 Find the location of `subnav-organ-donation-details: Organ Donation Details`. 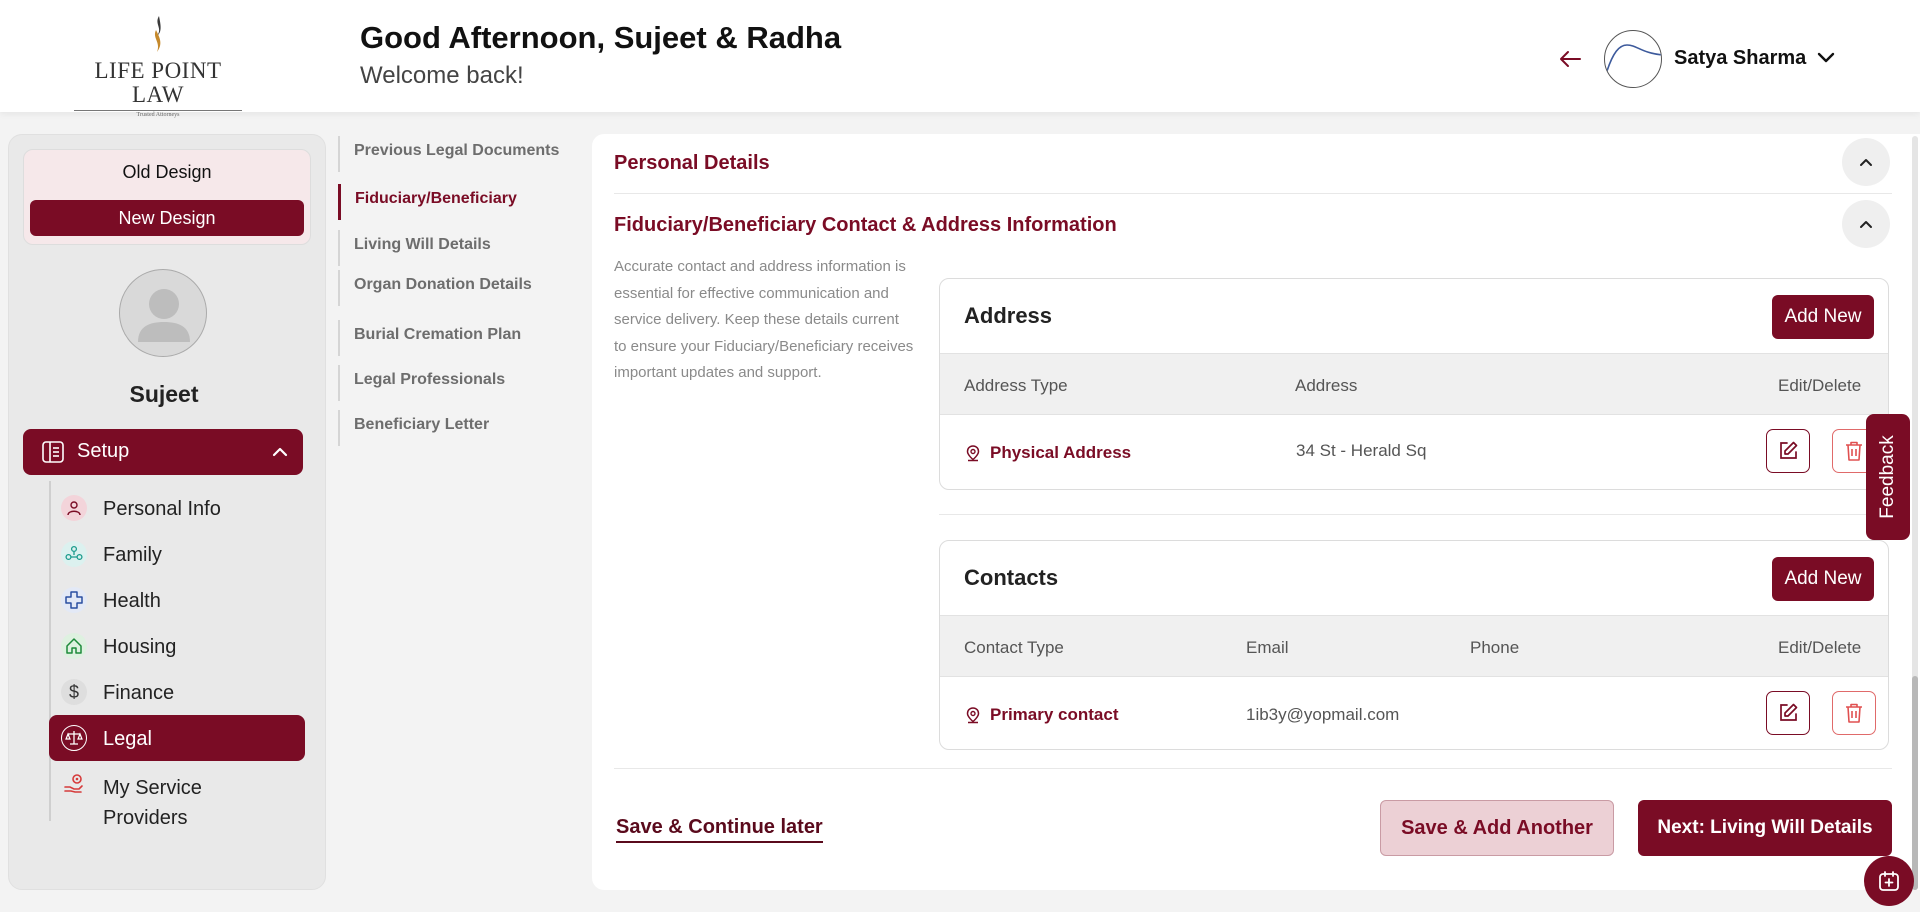

subnav-organ-donation-details: Organ Donation Details is located at coordinates (458, 288).